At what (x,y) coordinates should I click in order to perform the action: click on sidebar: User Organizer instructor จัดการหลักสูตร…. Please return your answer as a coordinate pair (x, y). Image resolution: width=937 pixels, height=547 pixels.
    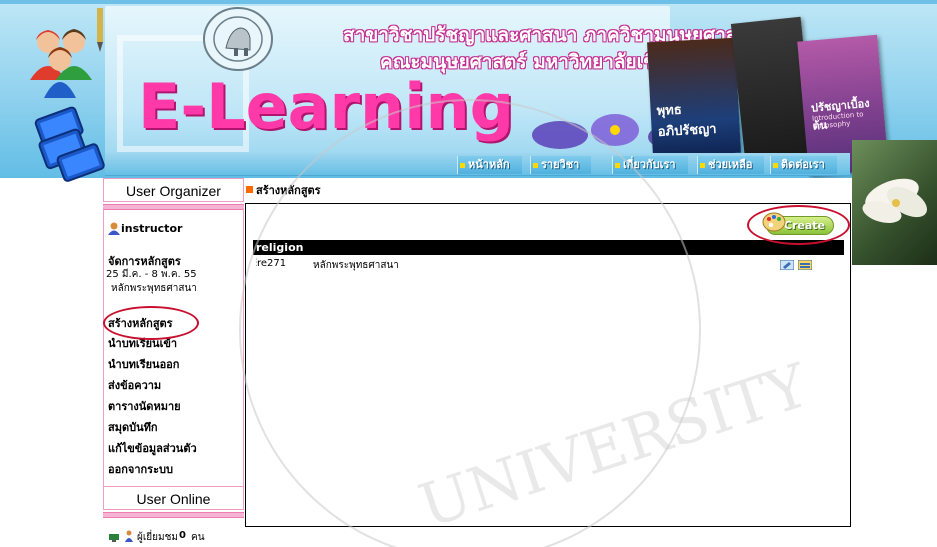
    Looking at the image, I should click on (173, 362).